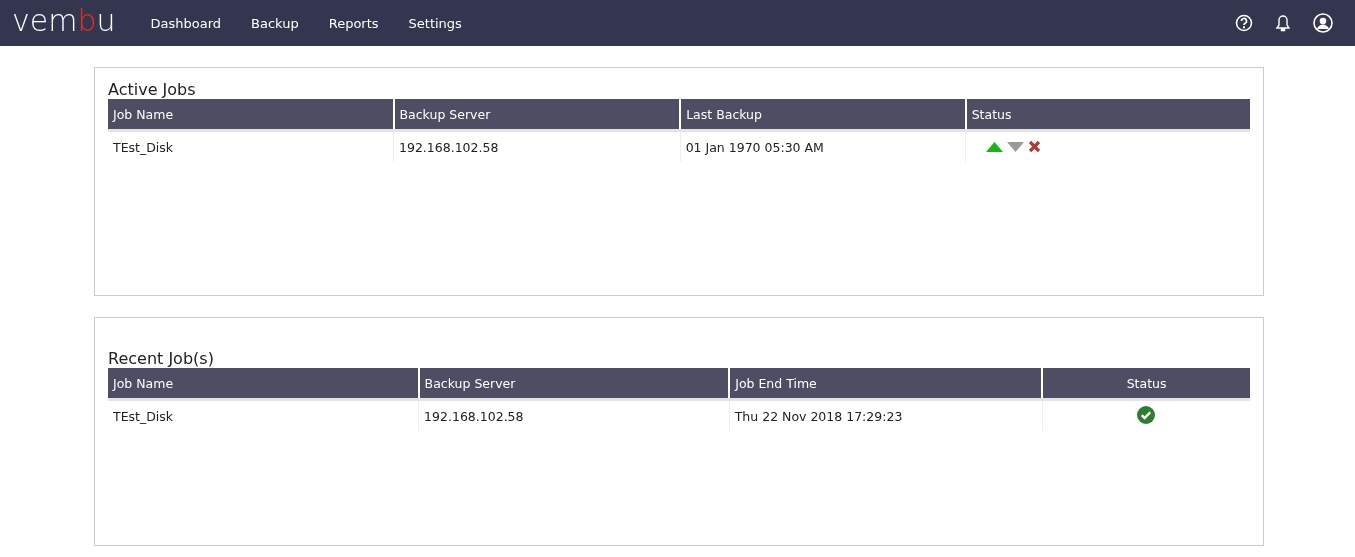  What do you see at coordinates (152, 89) in the screenshot?
I see `panel-title: Active Jobs` at bounding box center [152, 89].